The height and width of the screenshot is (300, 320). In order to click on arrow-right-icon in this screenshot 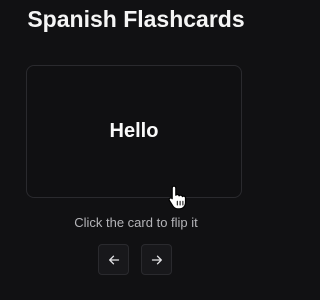, I will do `click(156, 259)`.